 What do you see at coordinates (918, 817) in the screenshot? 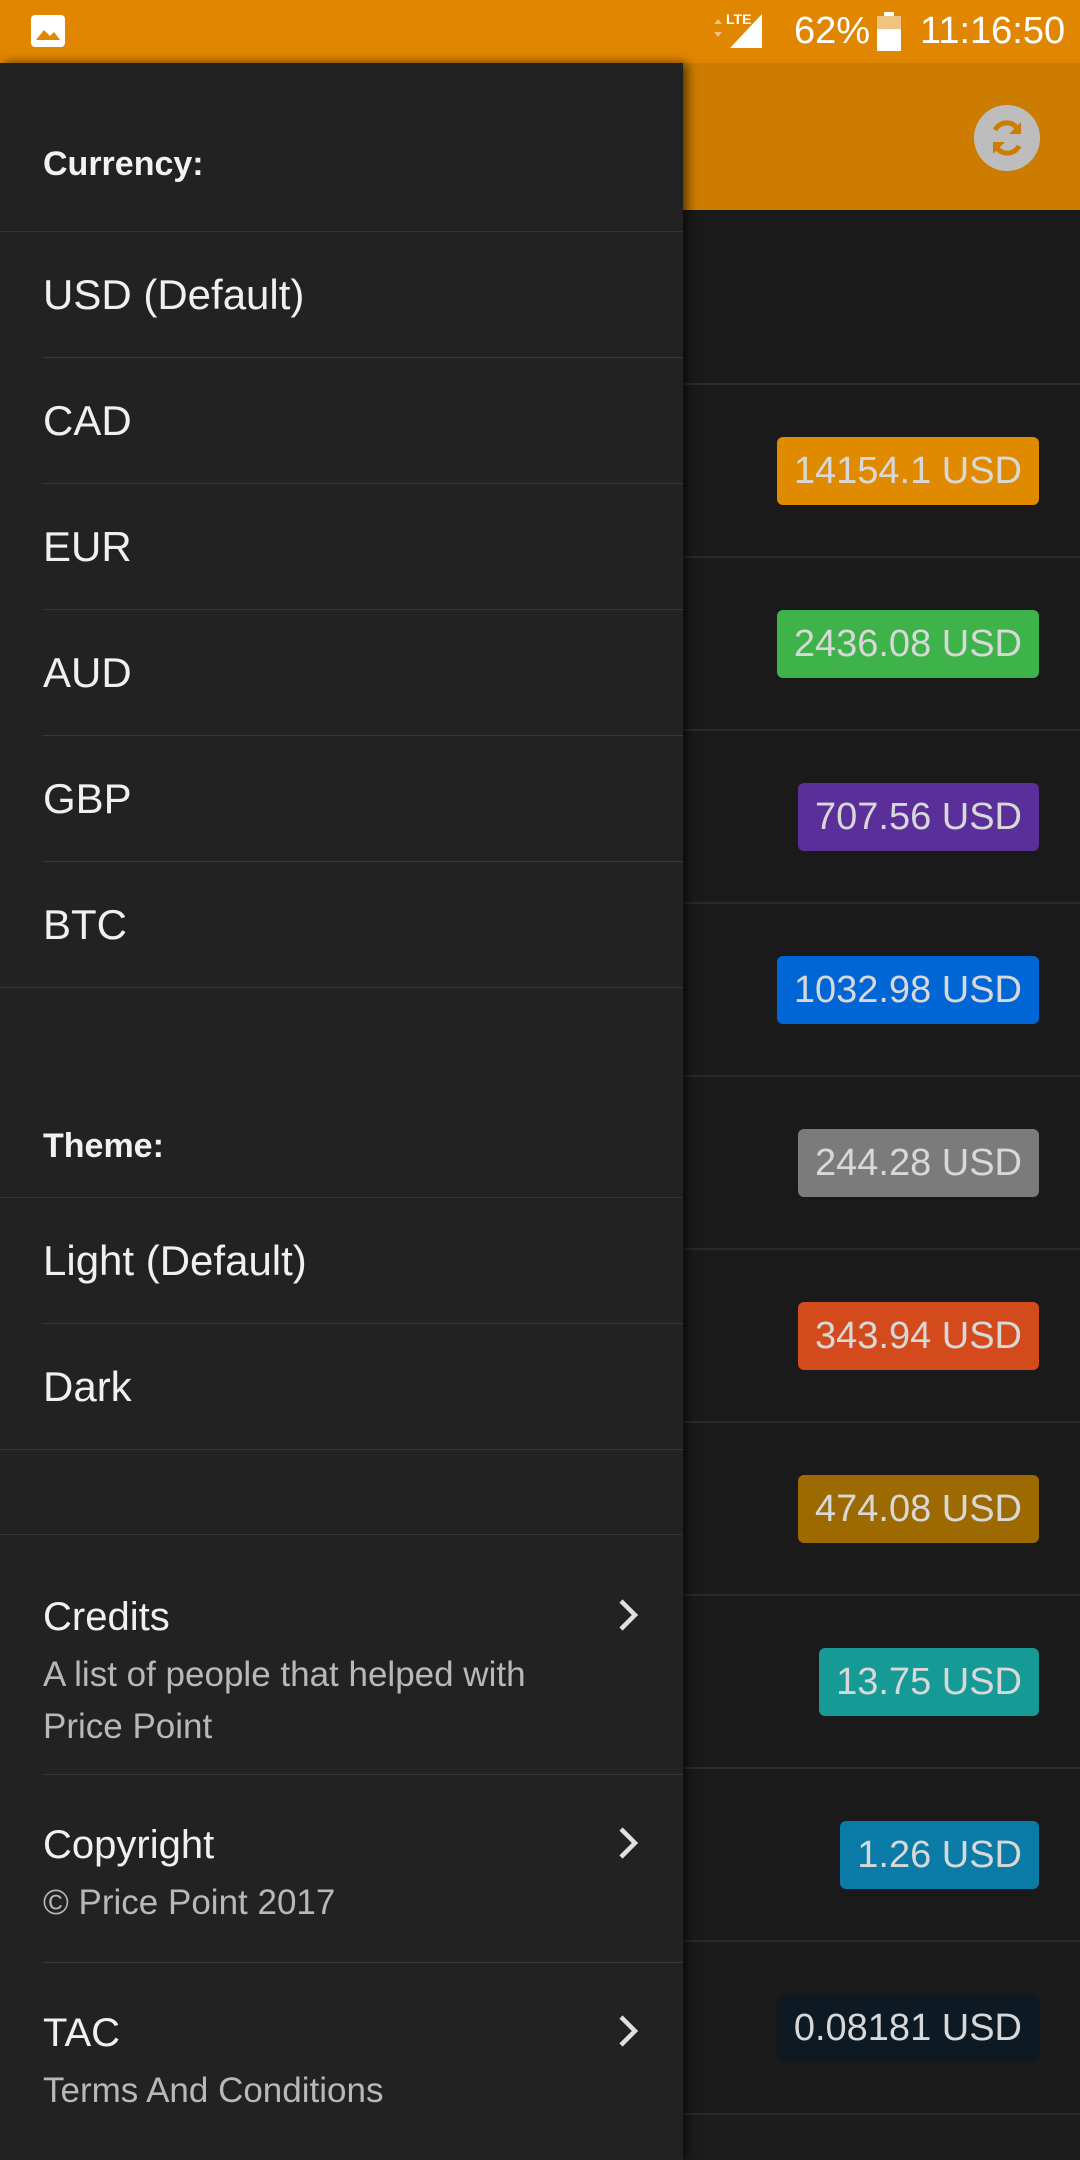
I see `price-badge: 707.56 USD` at bounding box center [918, 817].